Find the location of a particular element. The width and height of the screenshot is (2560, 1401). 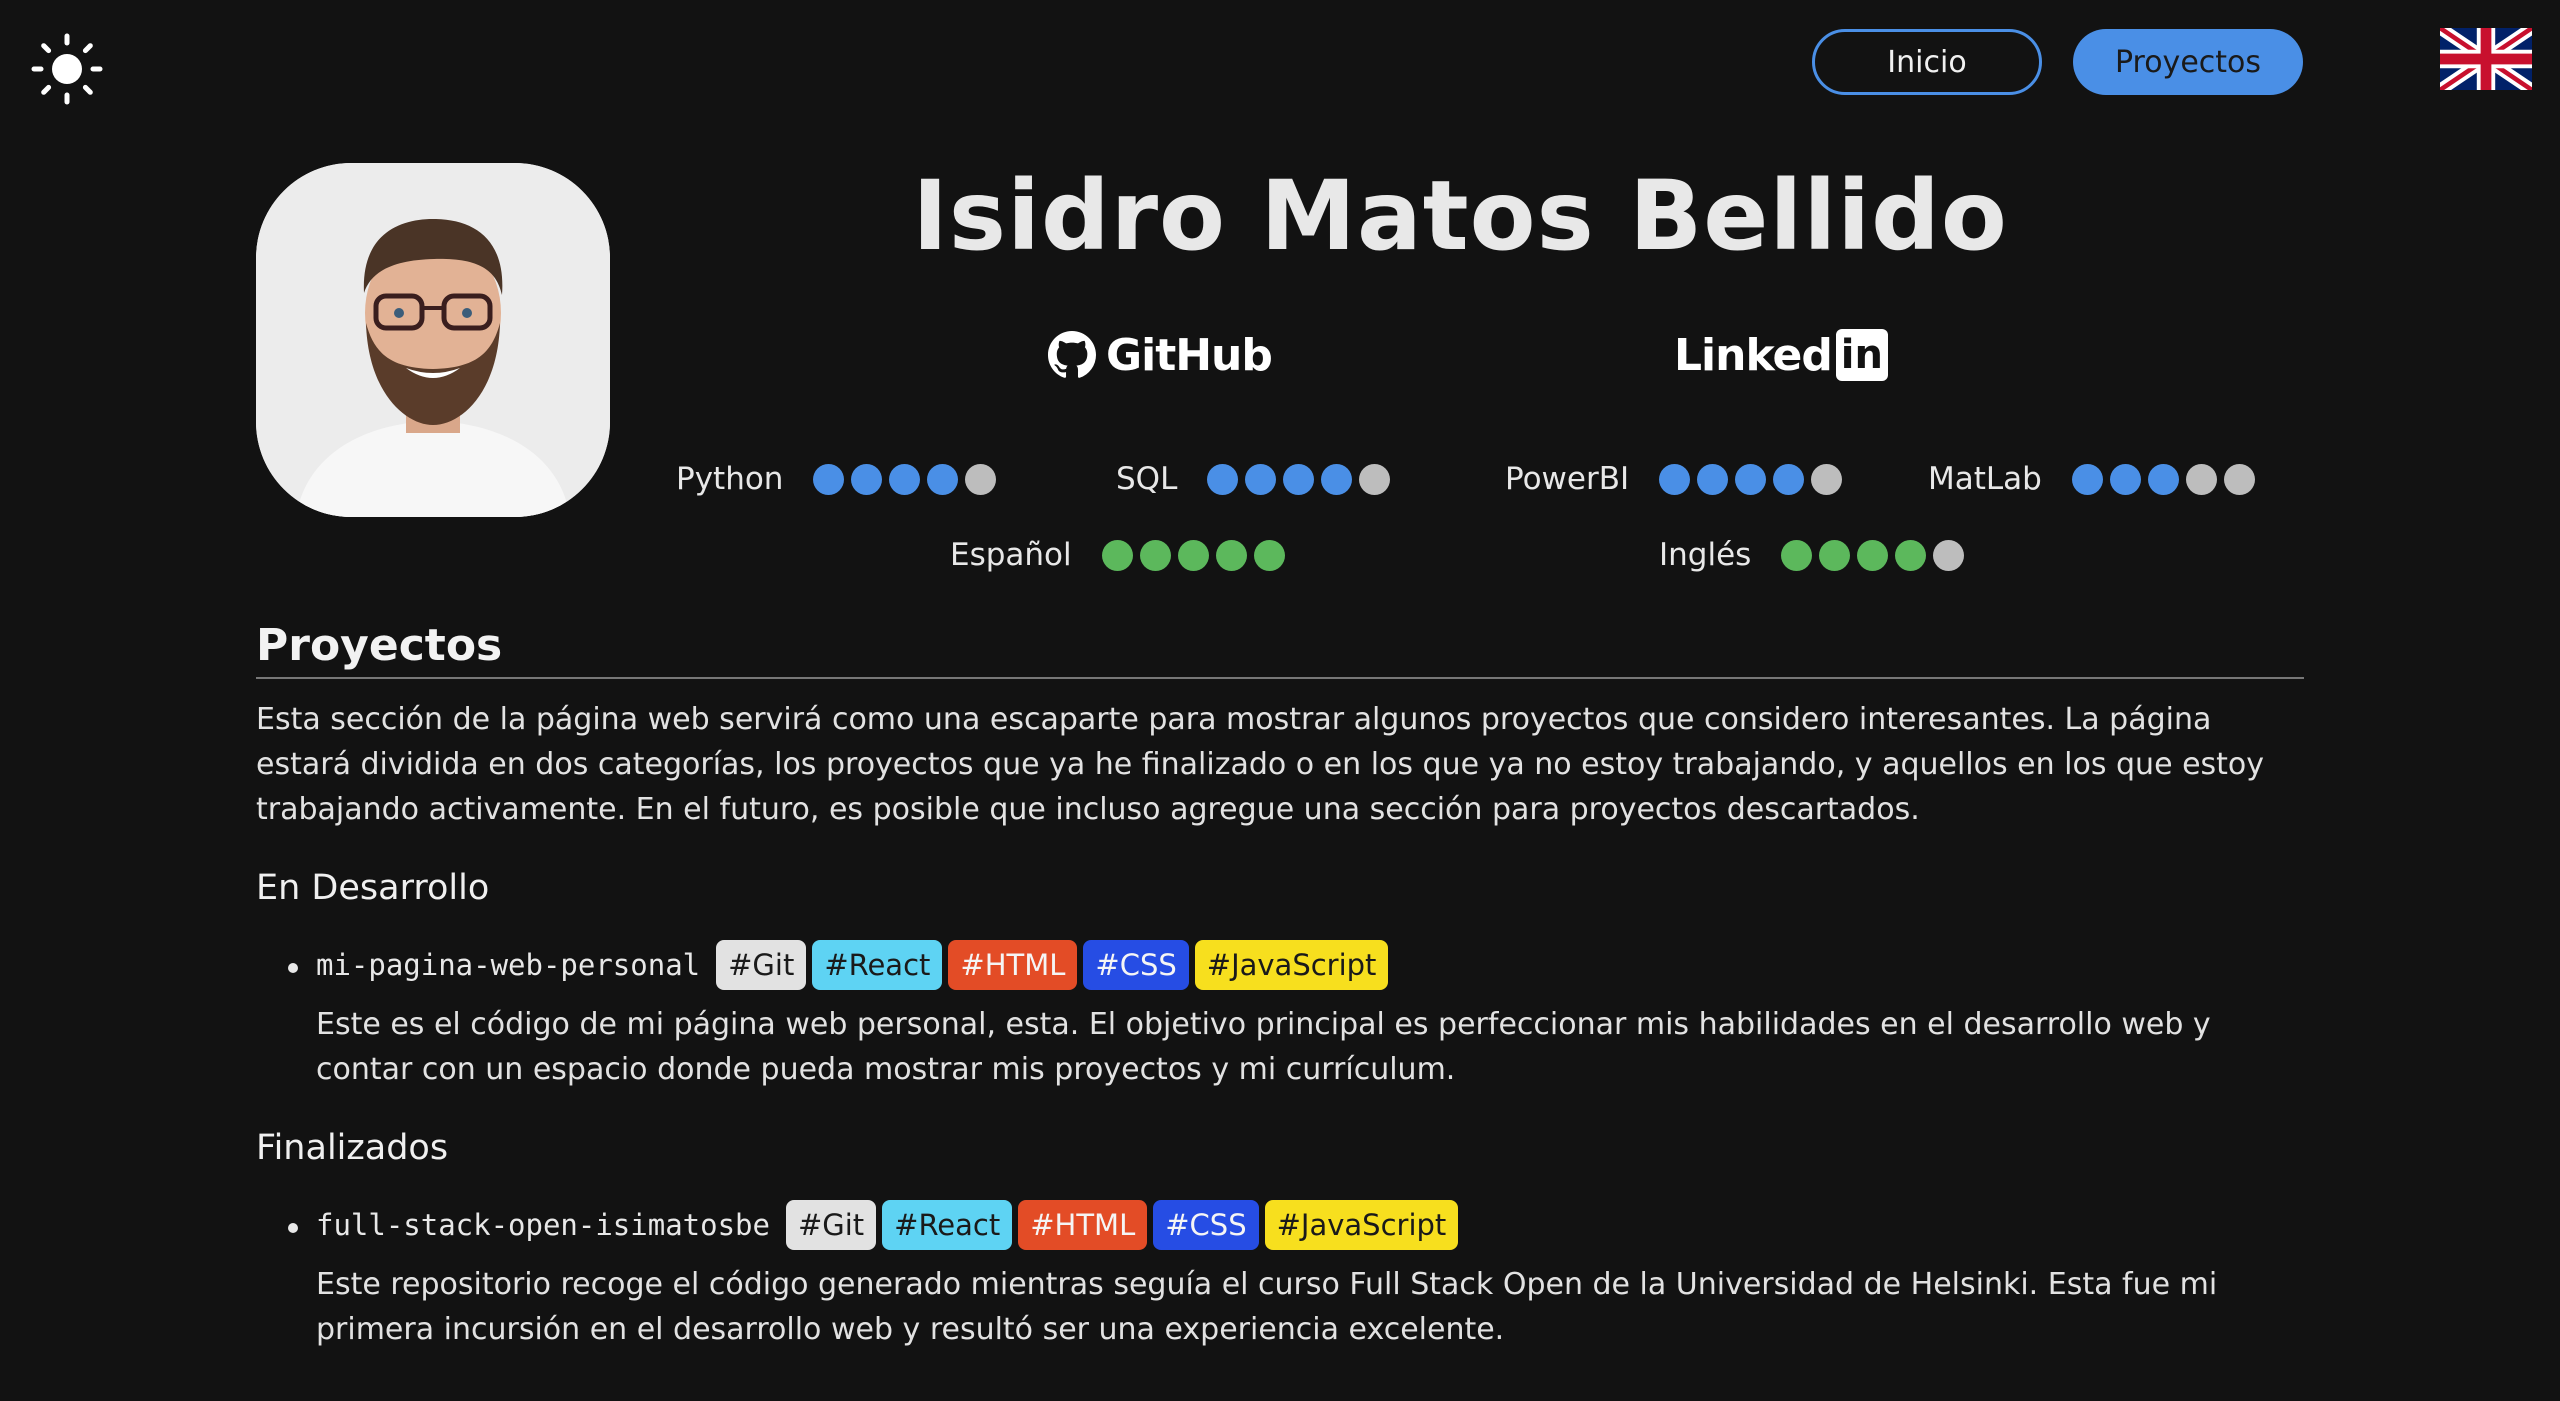

language-label: Inglés is located at coordinates (1705, 555).